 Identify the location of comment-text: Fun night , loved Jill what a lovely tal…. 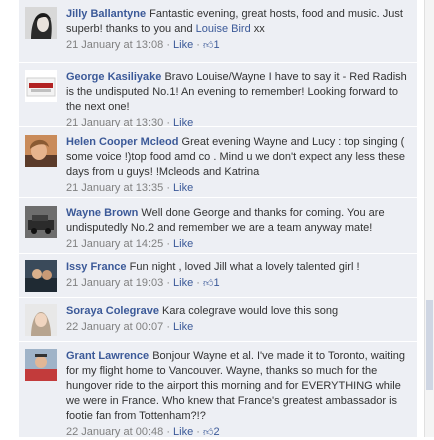
(244, 267).